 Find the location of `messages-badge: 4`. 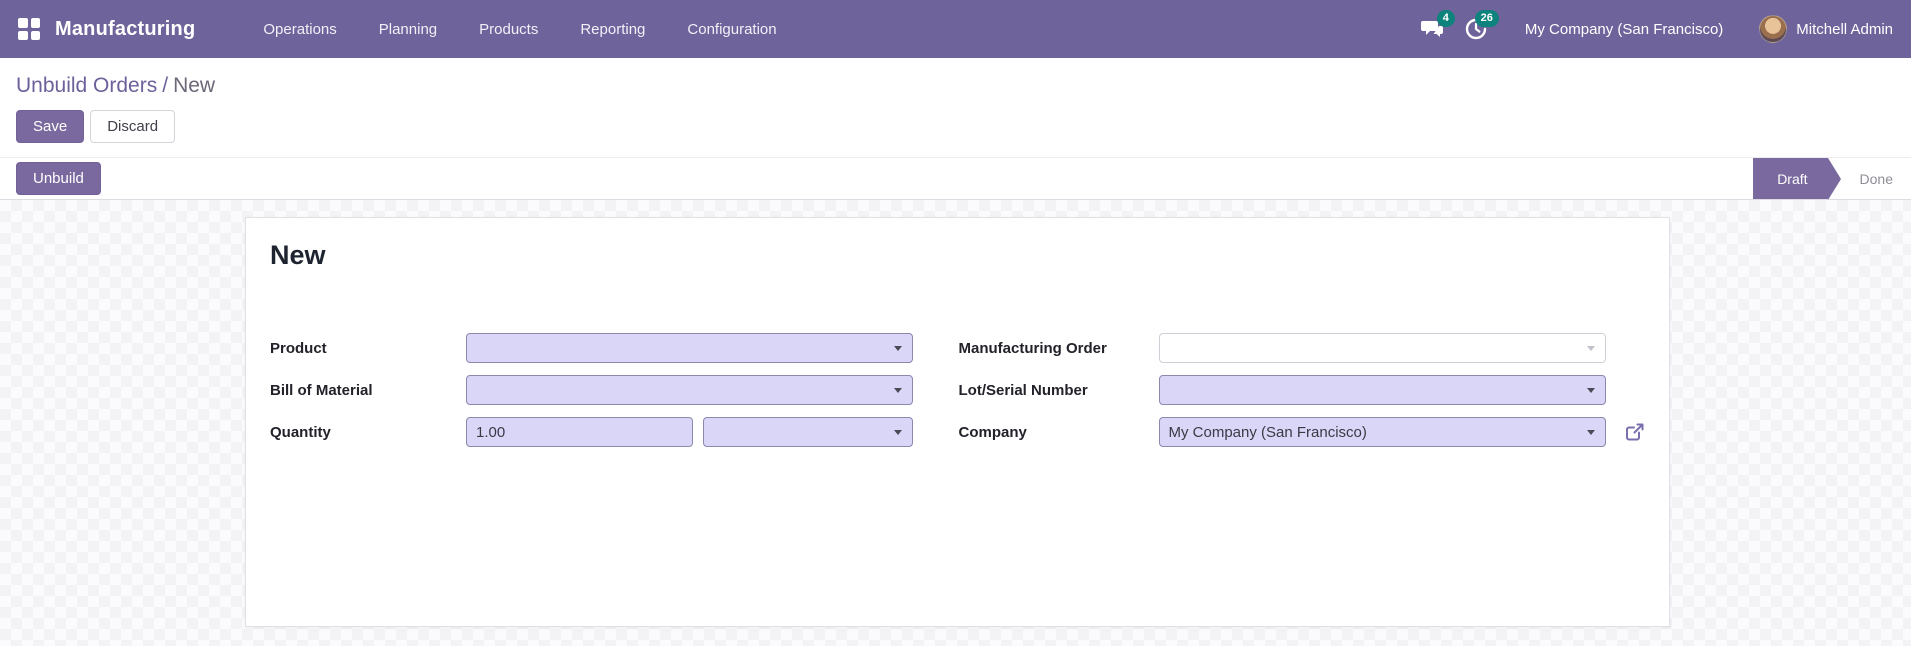

messages-badge: 4 is located at coordinates (1445, 18).